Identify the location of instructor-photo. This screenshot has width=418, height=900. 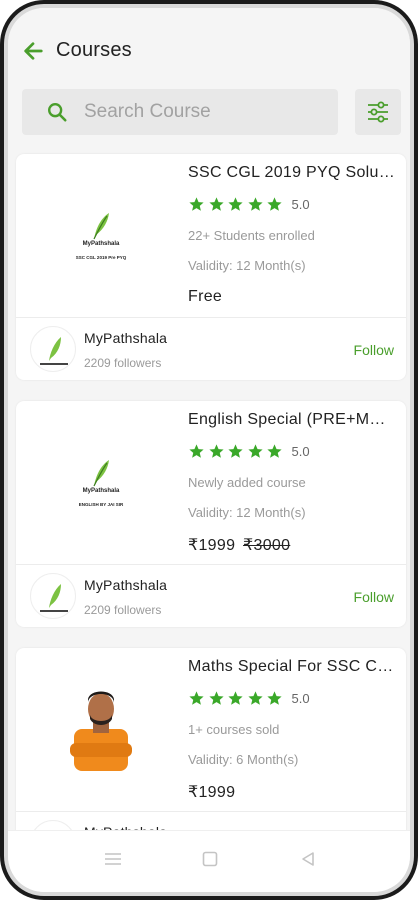
(101, 731).